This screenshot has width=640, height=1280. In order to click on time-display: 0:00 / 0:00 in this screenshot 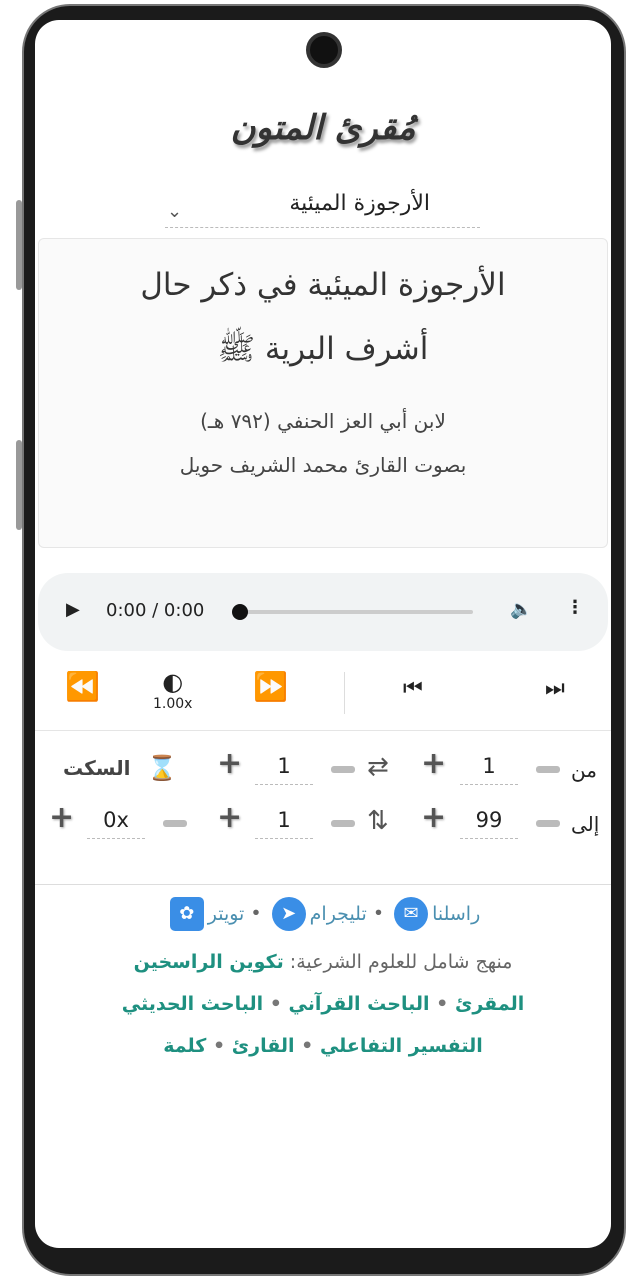, I will do `click(155, 610)`.